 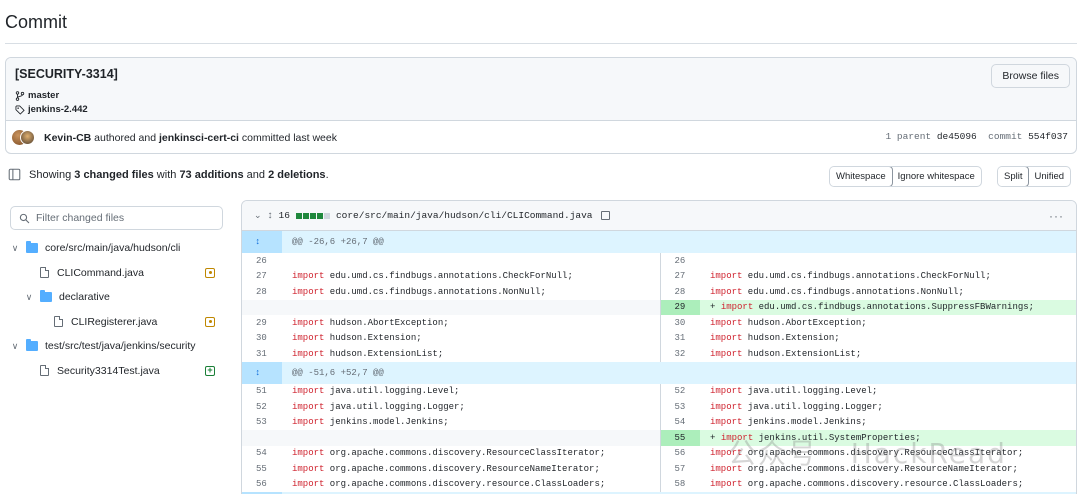 What do you see at coordinates (794, 391) in the screenshot?
I see `new-code-line: import java.util.logging.Level;` at bounding box center [794, 391].